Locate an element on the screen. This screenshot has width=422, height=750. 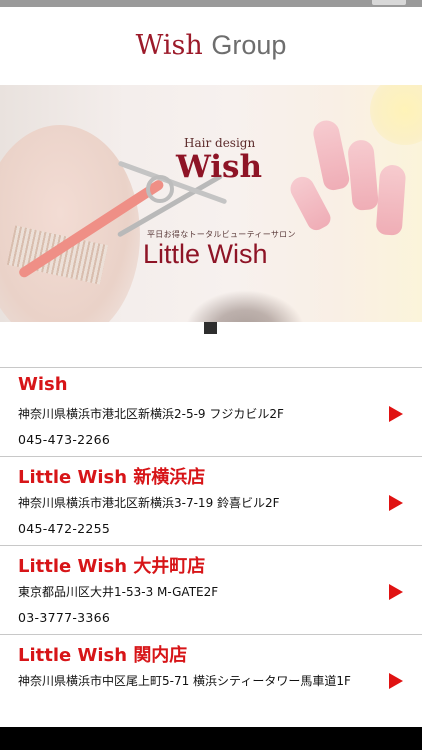
bottom-bar is located at coordinates (211, 738).